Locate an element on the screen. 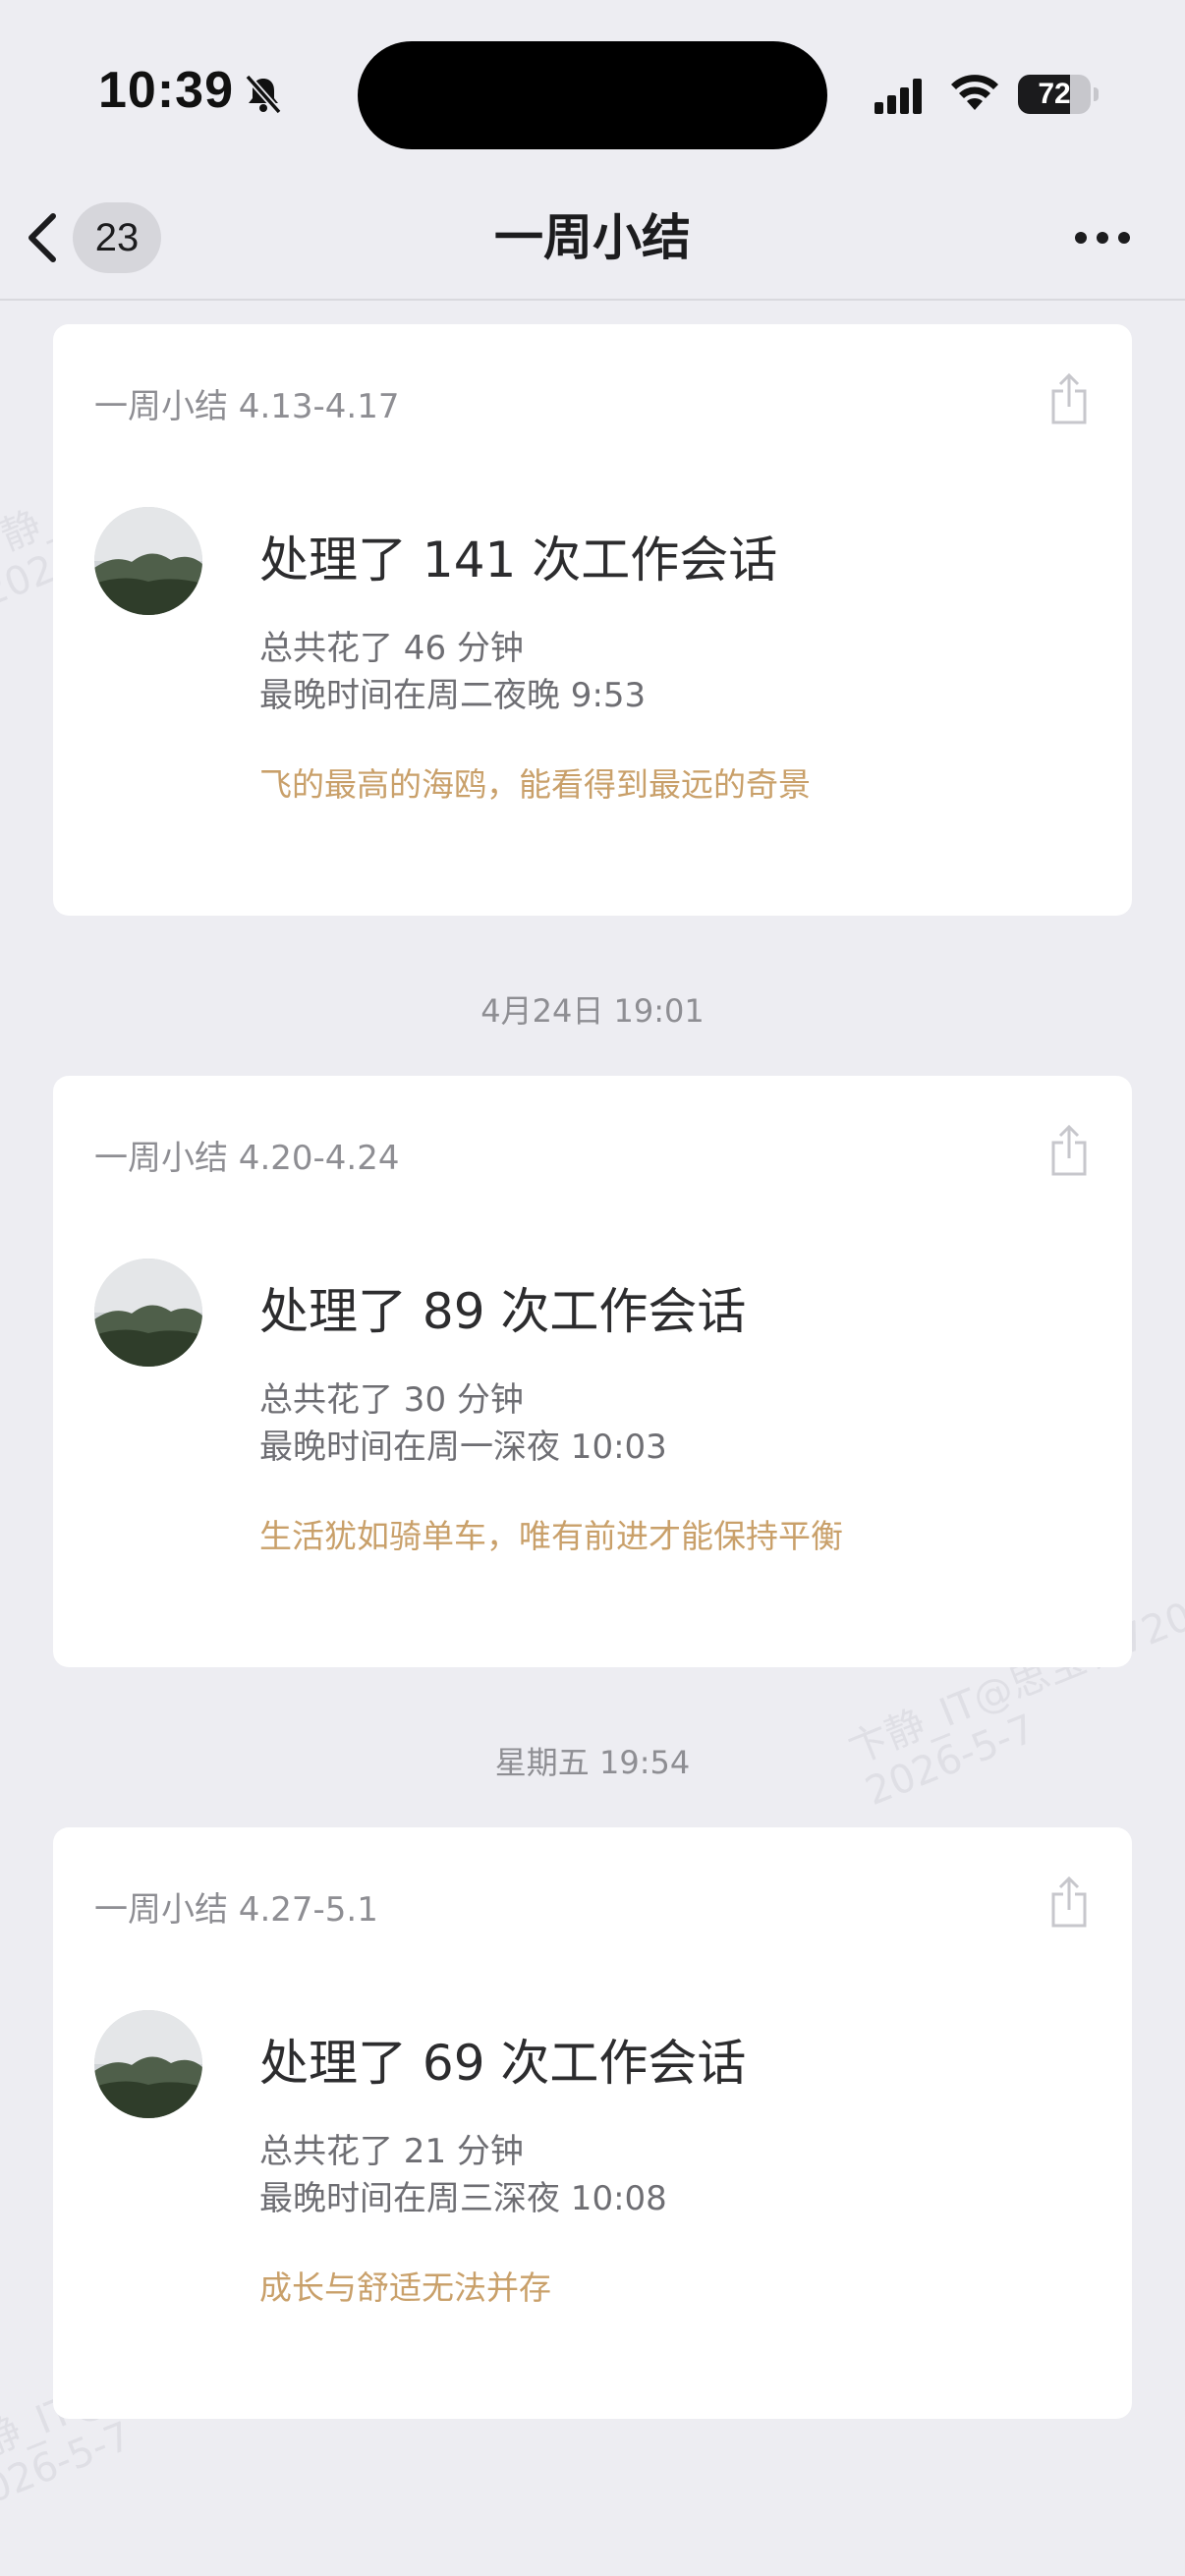 This screenshot has height=2576, width=1185. latest-time-text: 最晚时间在周二夜晚 9:53 is located at coordinates (453, 695).